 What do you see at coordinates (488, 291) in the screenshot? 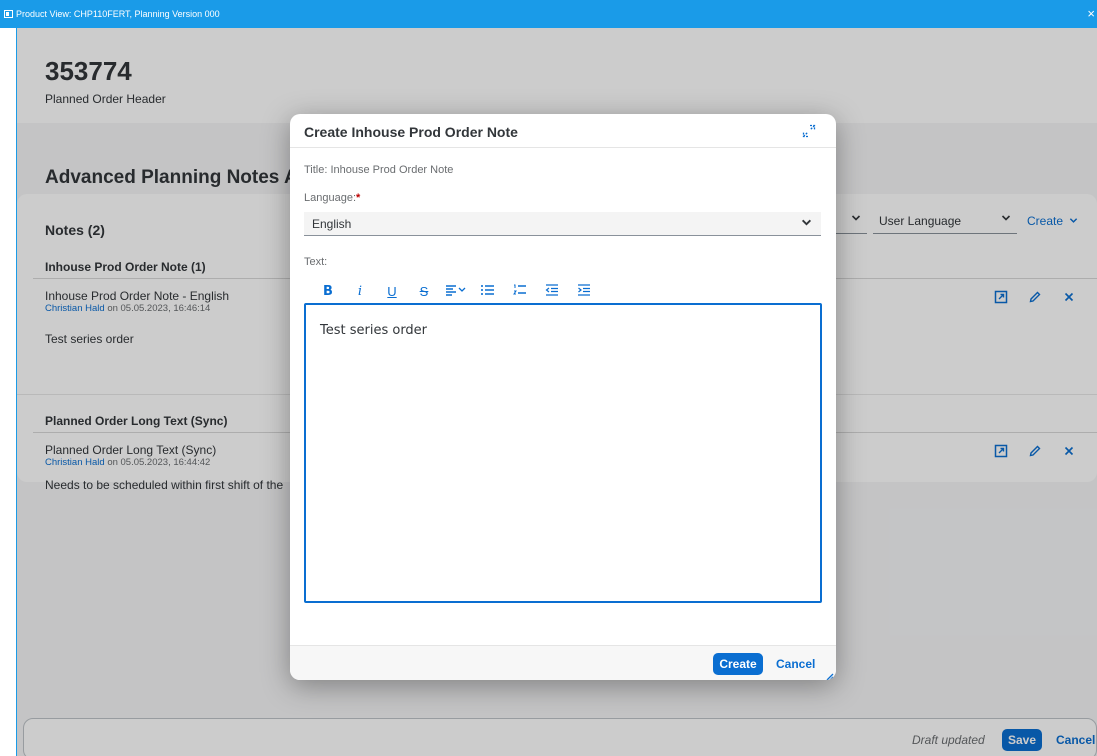
I see `bullet-list-icon` at bounding box center [488, 291].